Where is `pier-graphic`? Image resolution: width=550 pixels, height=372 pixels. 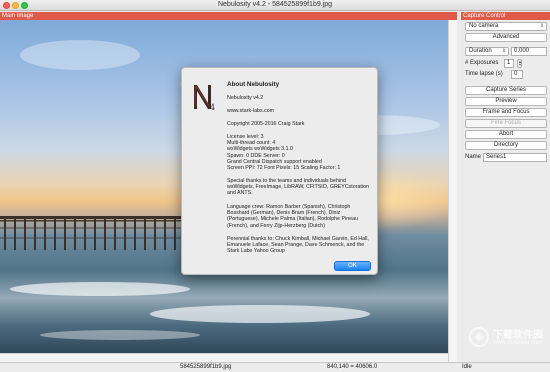 pier-graphic is located at coordinates (95, 233).